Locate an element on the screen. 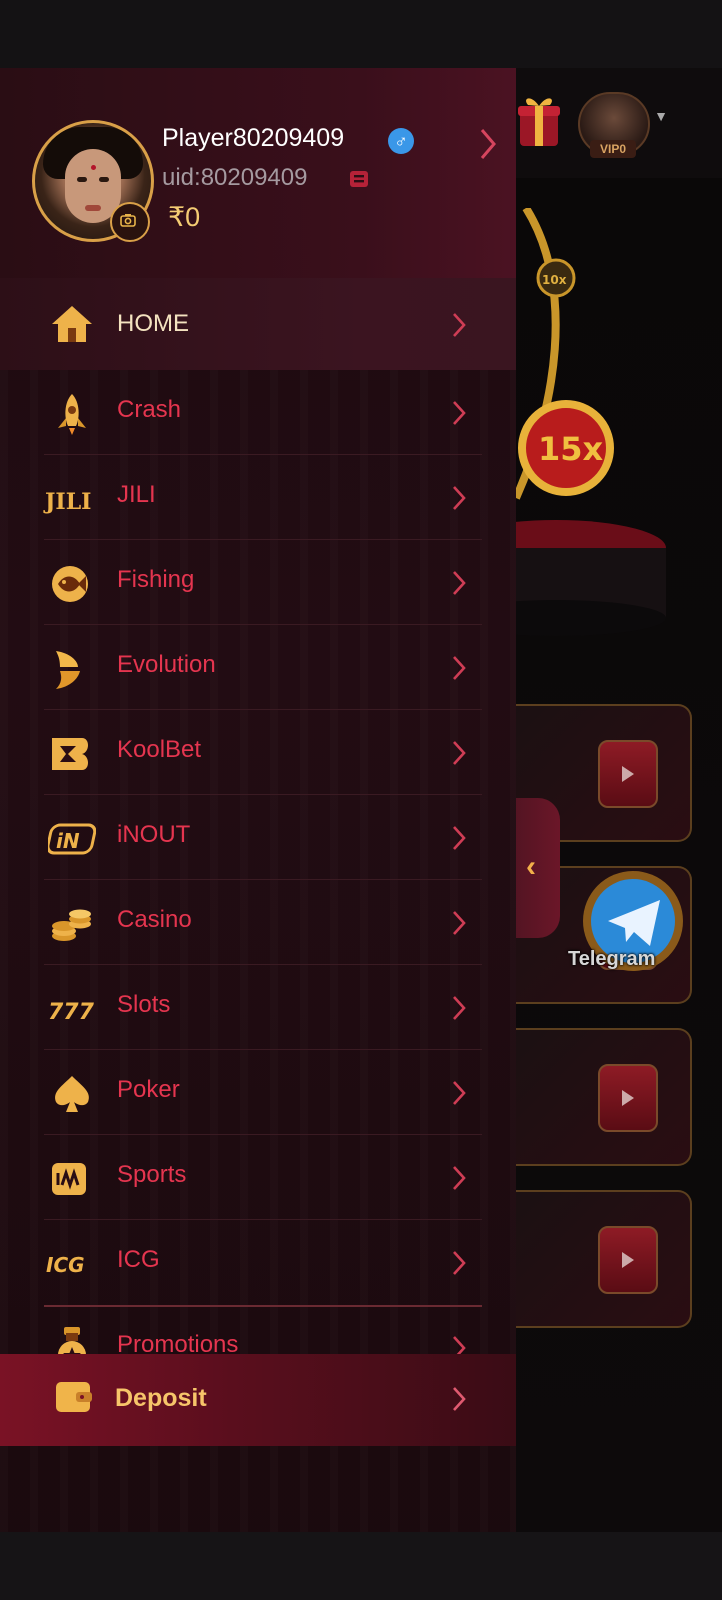 This screenshot has width=722, height=1600. menu-label: Crash is located at coordinates (149, 409).